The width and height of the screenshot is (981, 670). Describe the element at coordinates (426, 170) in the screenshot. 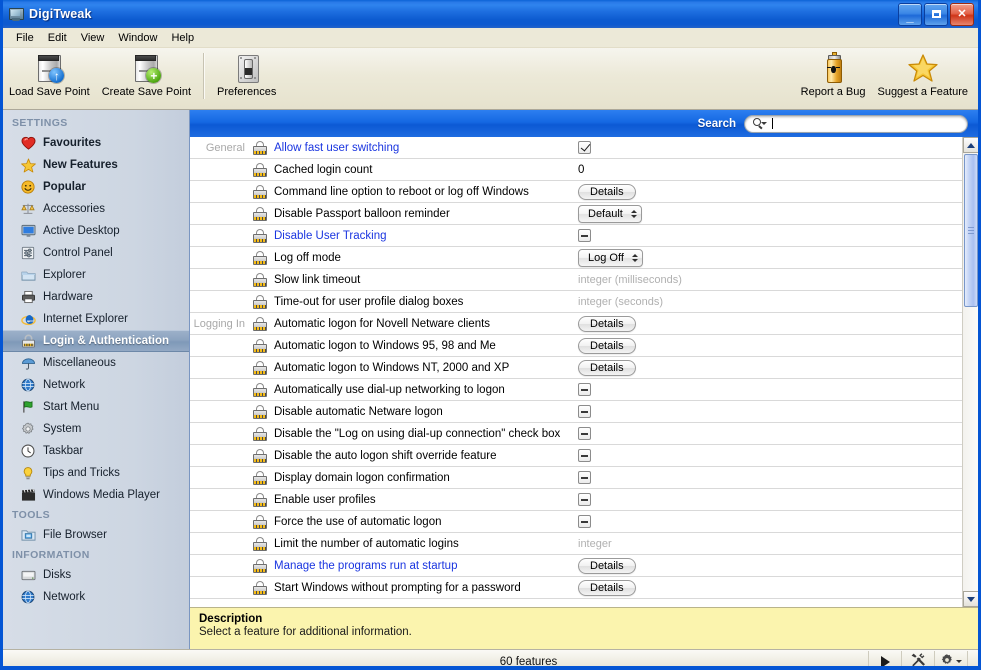

I see `row-feature-name: Cached login count` at that location.